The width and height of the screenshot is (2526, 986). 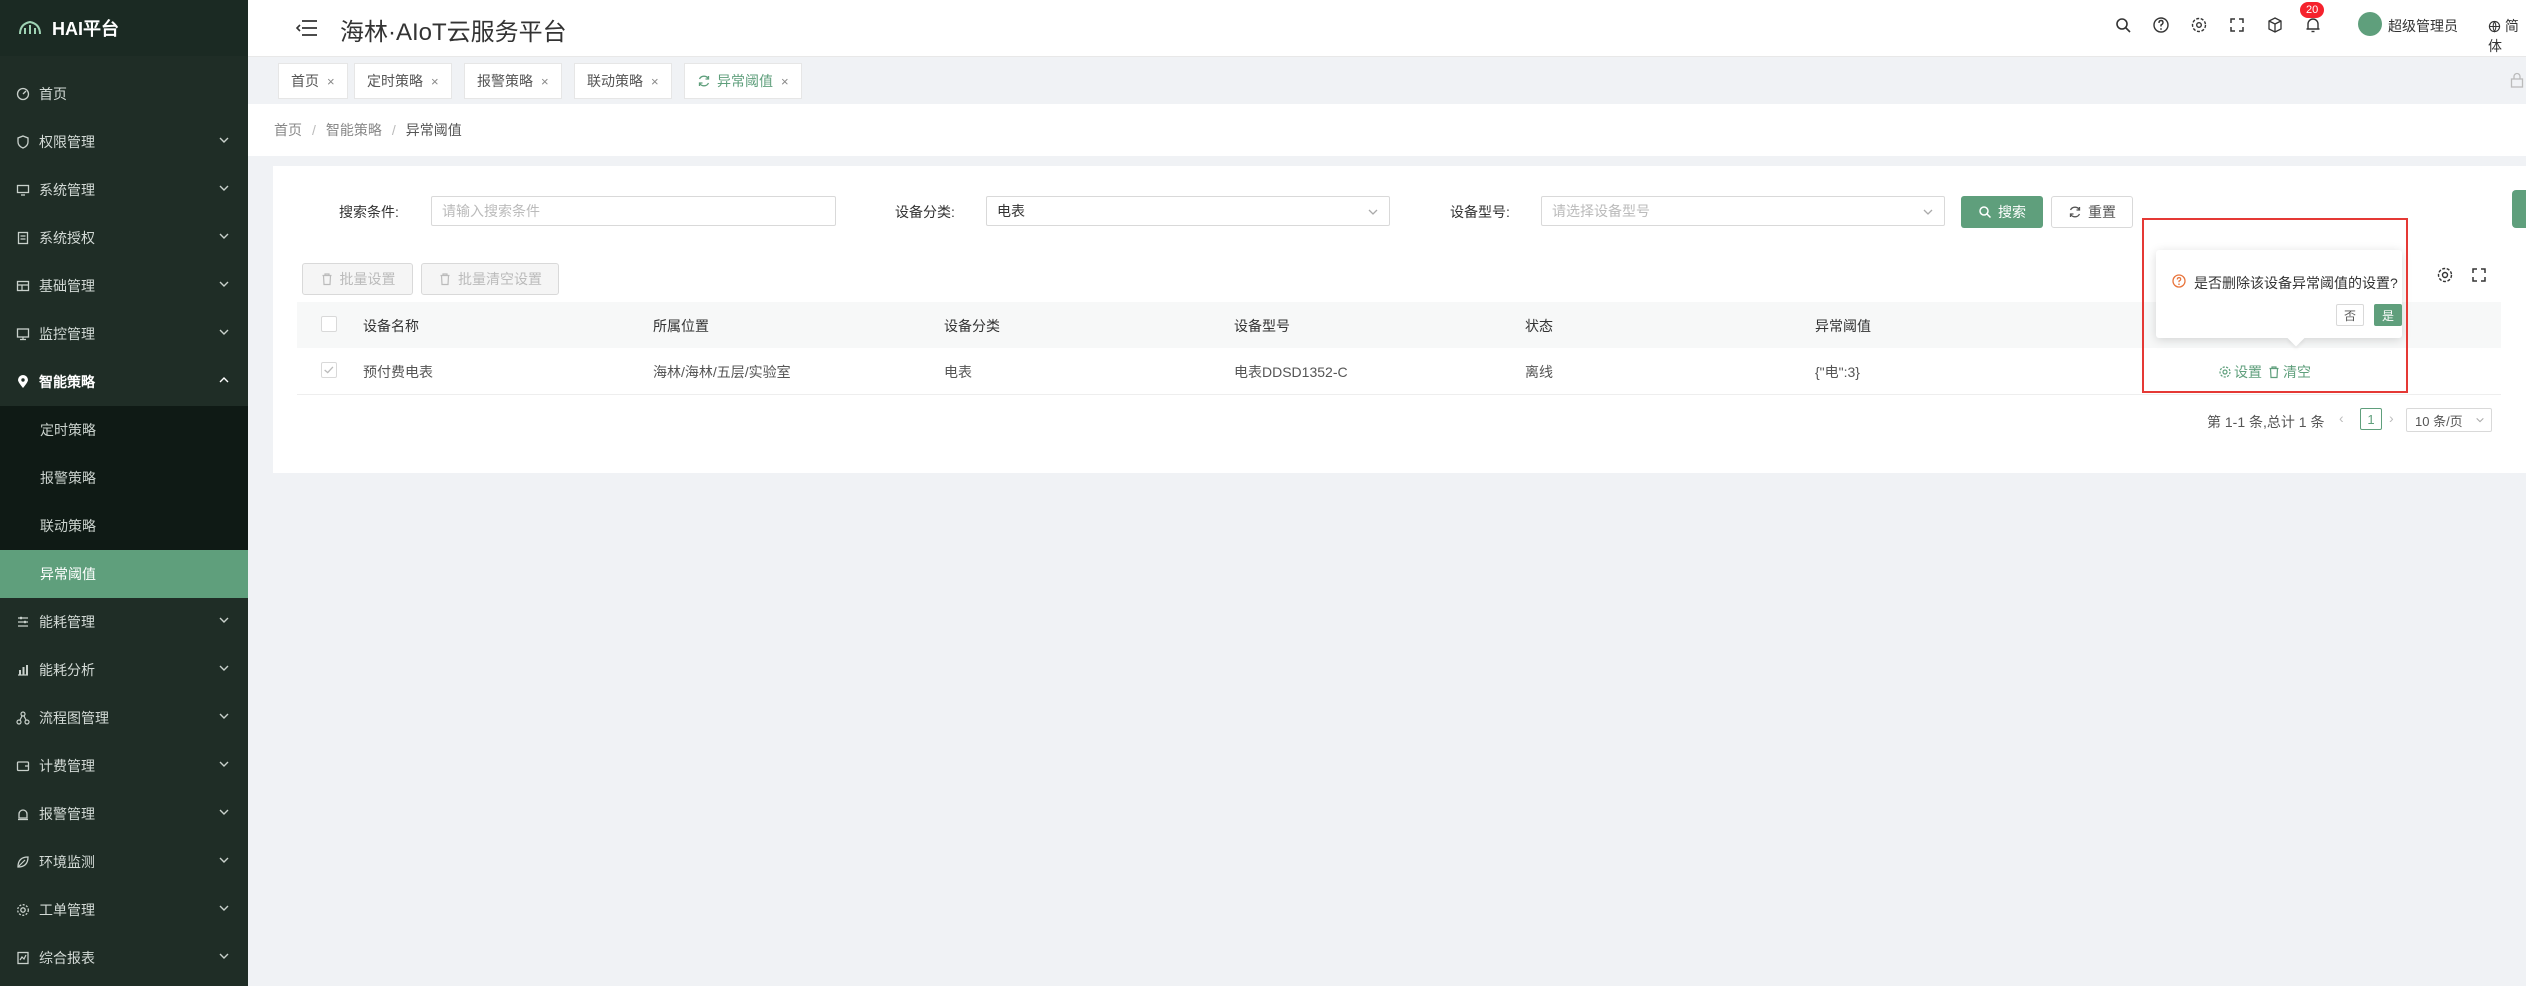 What do you see at coordinates (2371, 419) in the screenshot?
I see `page-number-button: 1` at bounding box center [2371, 419].